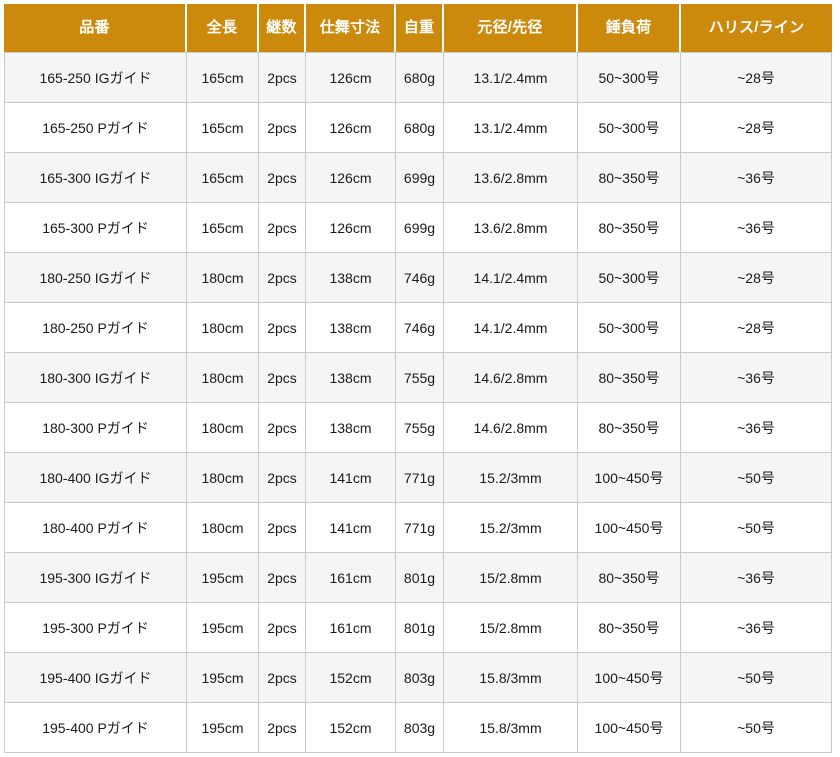 The height and width of the screenshot is (757, 840). I want to click on cell-model: 165-250 IGガイド, so click(95, 77).